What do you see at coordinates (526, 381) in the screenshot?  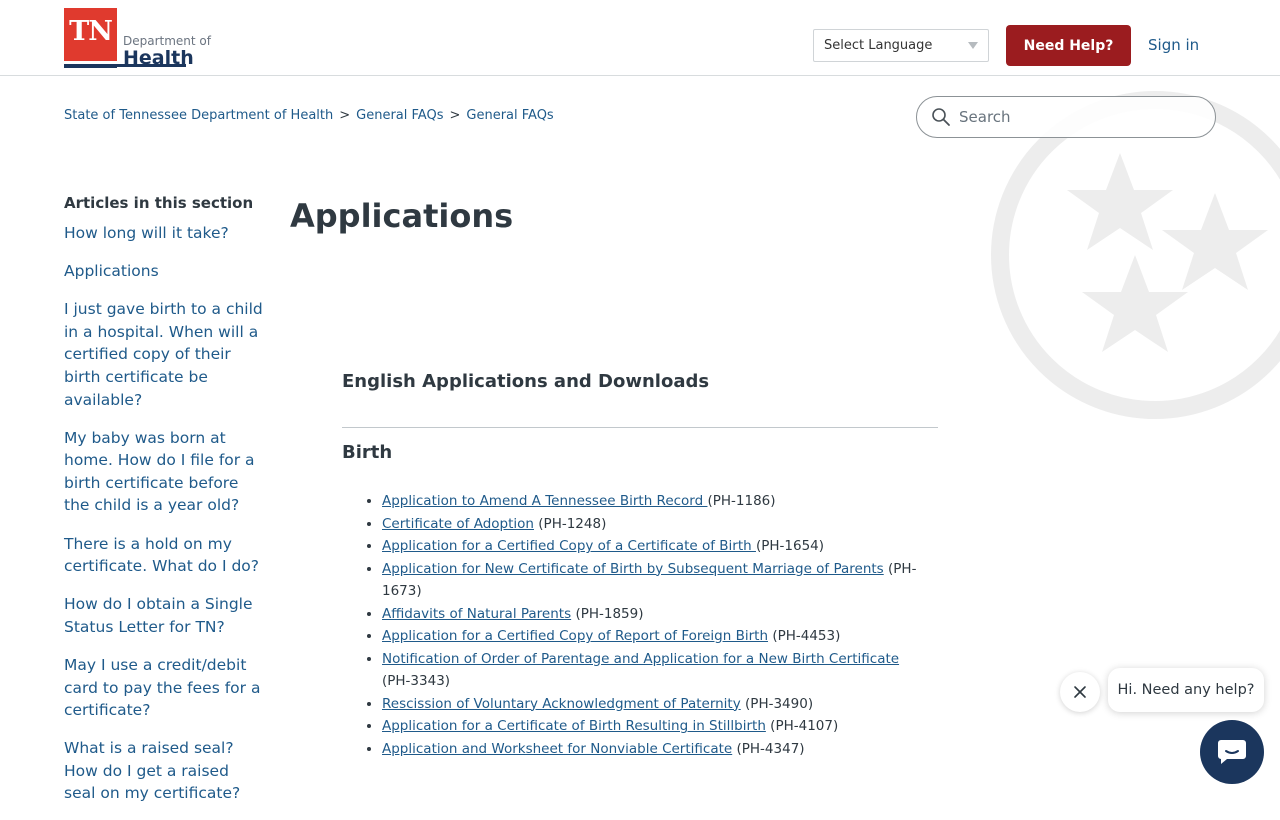 I see `section-heading: English Applications and Downloads` at bounding box center [526, 381].